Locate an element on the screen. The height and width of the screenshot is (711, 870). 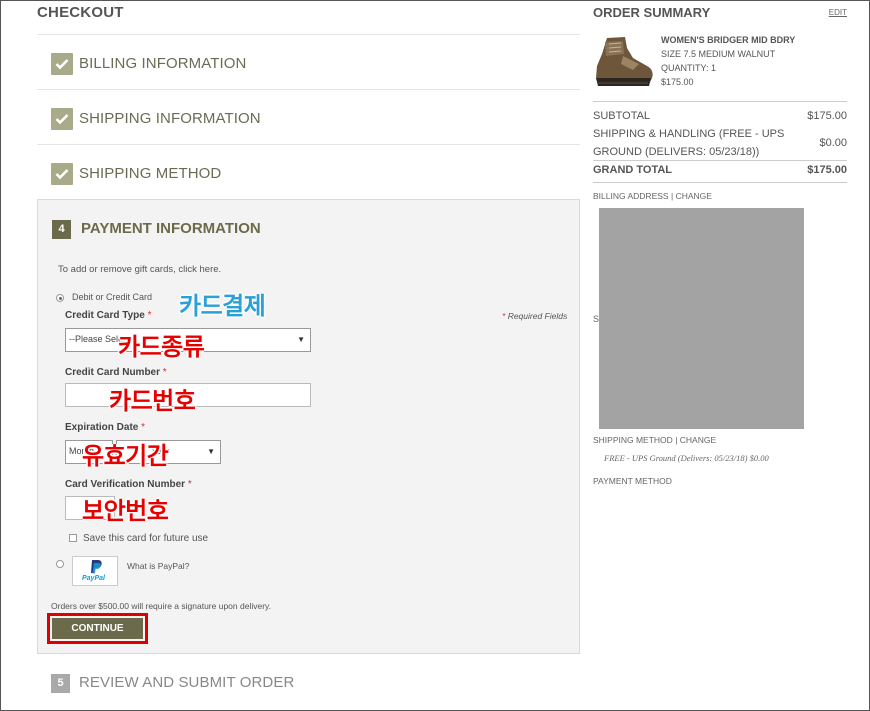
annotation-card-payment: 카드결제 is located at coordinates (222, 306).